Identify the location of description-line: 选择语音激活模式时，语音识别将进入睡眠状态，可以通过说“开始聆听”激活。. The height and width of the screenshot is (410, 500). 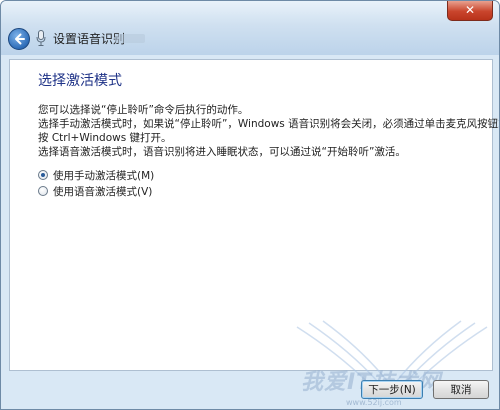
(222, 152).